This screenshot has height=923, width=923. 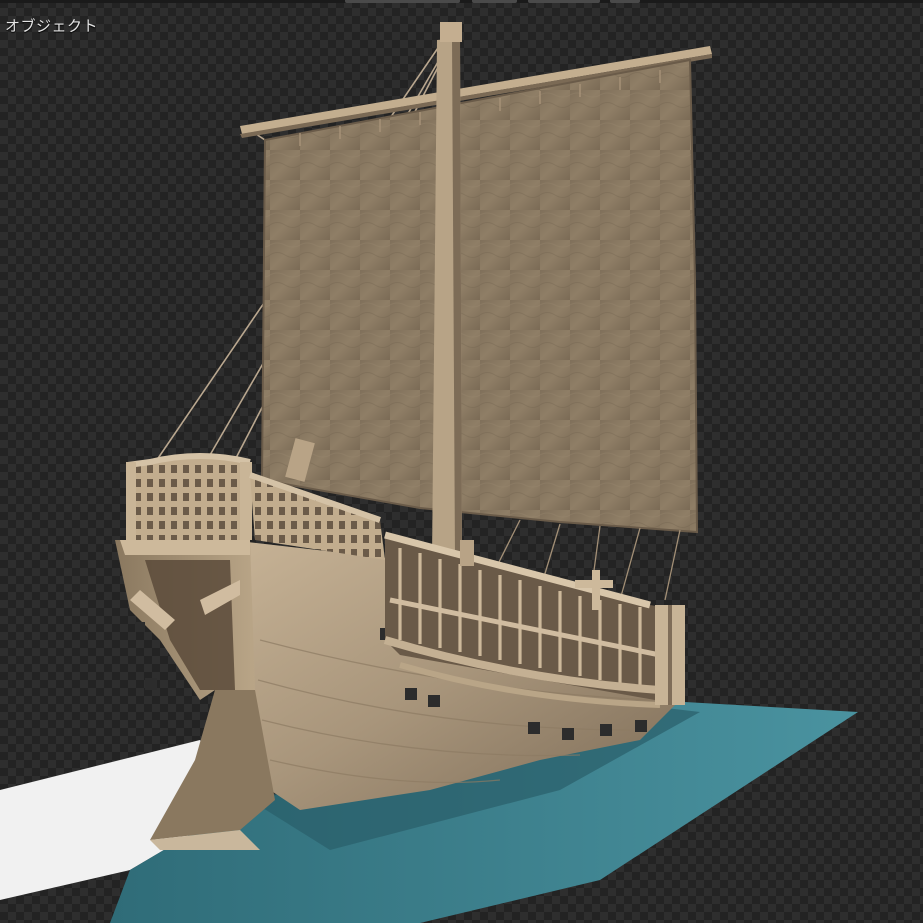 What do you see at coordinates (447, 291) in the screenshot?
I see `mast` at bounding box center [447, 291].